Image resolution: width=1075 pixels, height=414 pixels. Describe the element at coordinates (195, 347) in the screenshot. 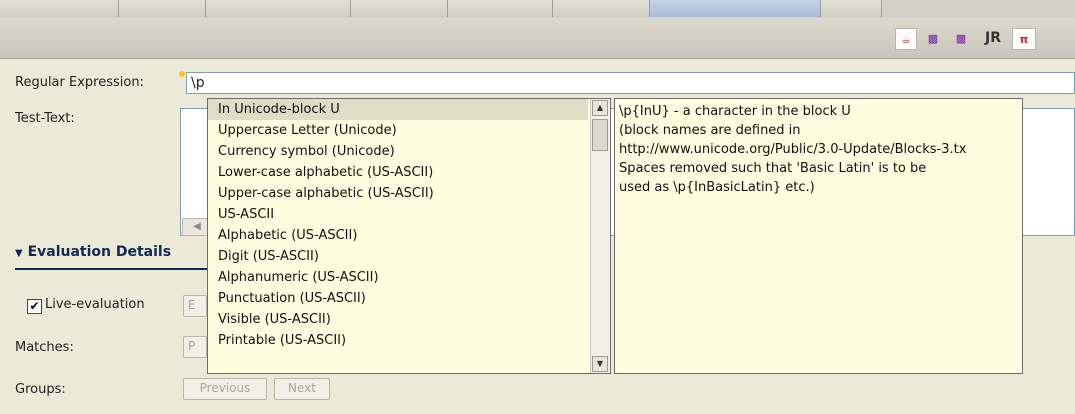

I see `matches-previous-button: P` at that location.